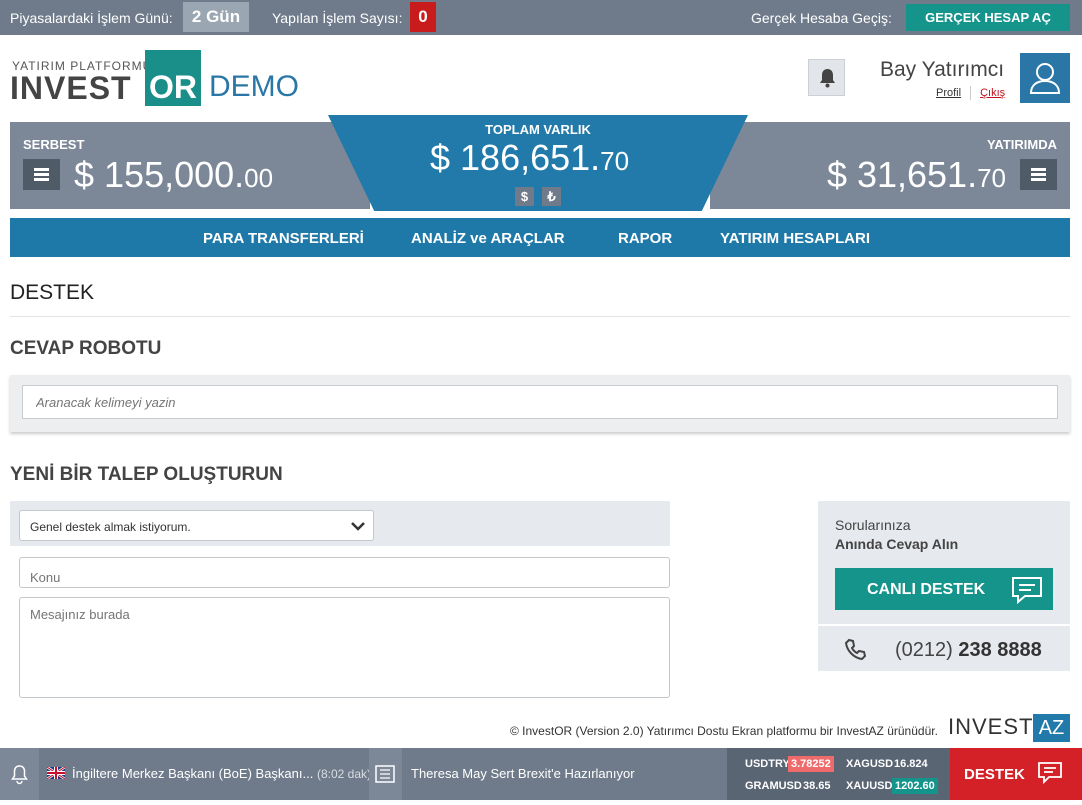  Describe the element at coordinates (911, 764) in the screenshot. I see `xagusd-rate: 16.824` at that location.